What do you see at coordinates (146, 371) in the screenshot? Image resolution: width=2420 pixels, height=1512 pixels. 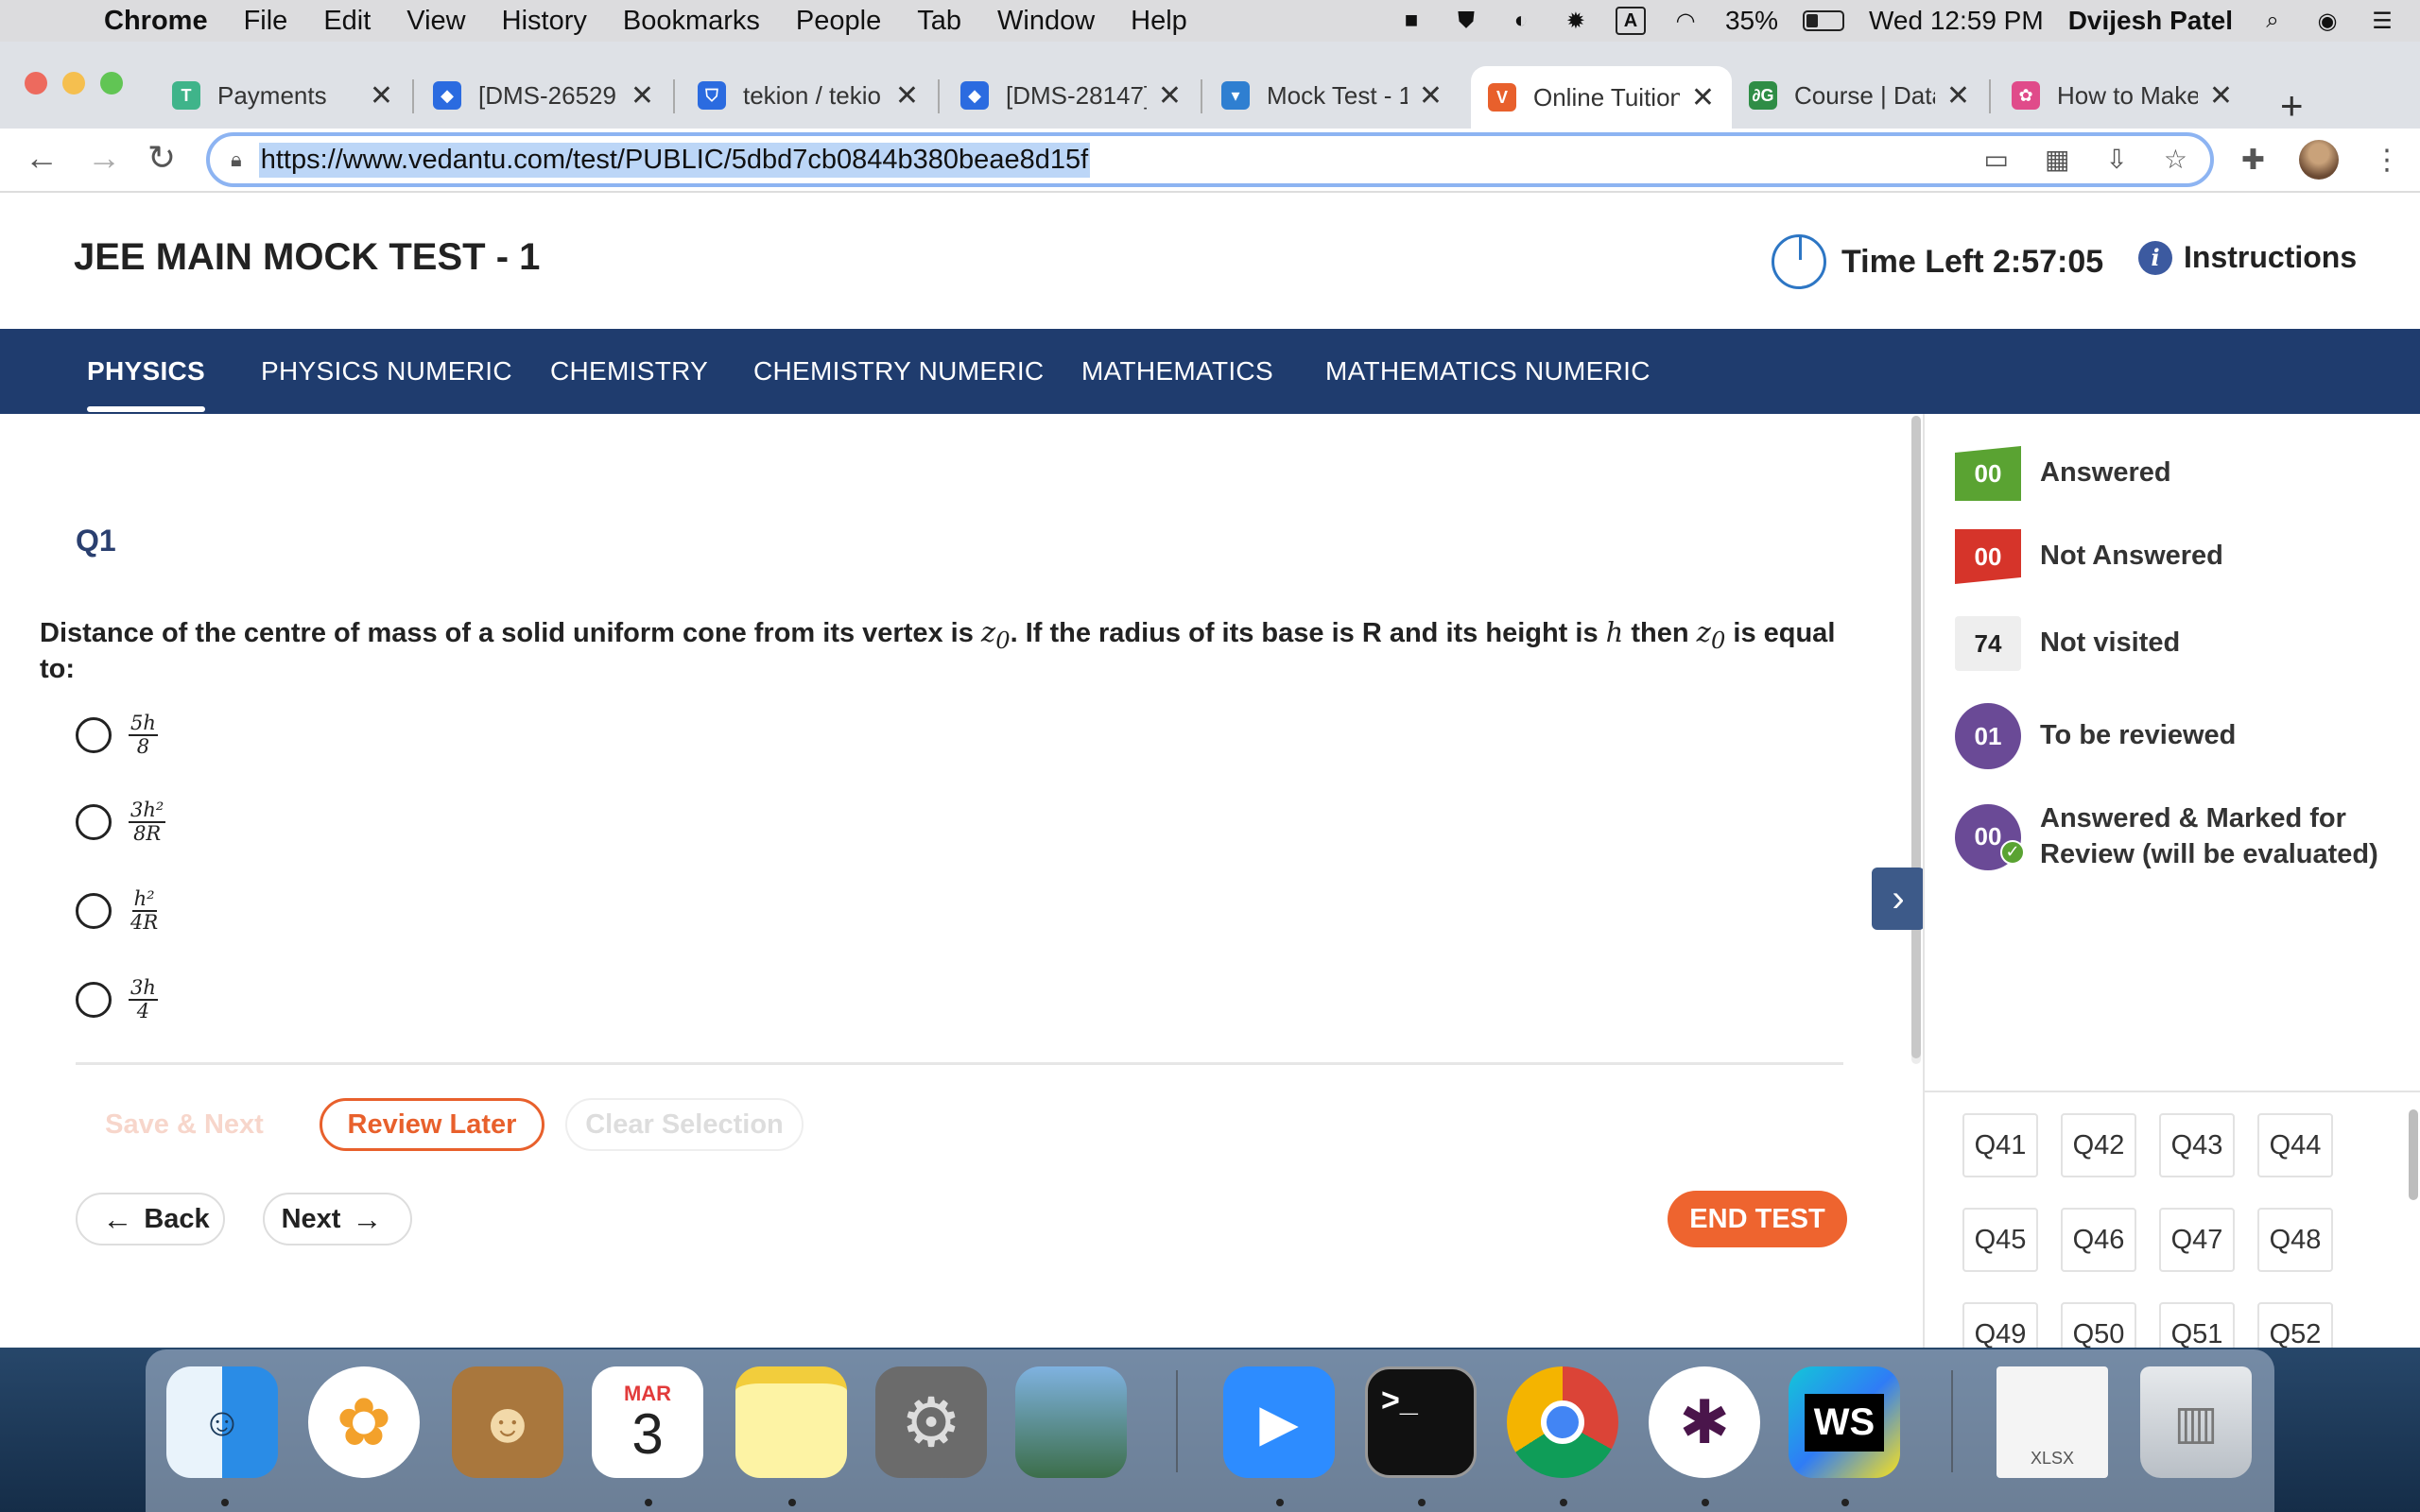 I see `tab-physics: PHYSICS` at bounding box center [146, 371].